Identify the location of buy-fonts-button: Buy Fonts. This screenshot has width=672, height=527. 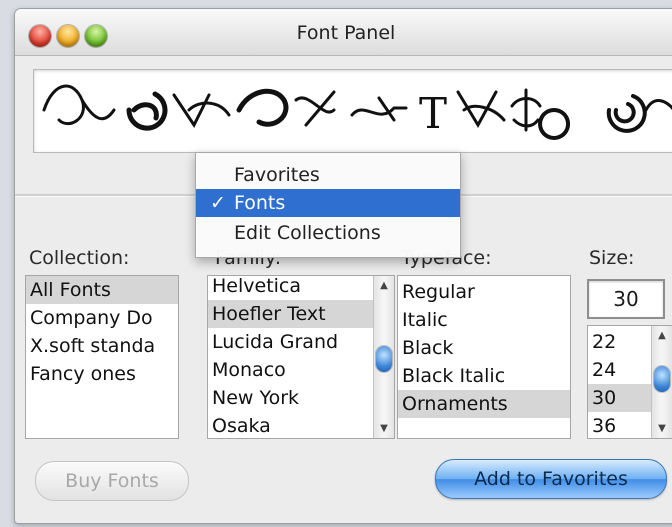
(112, 481).